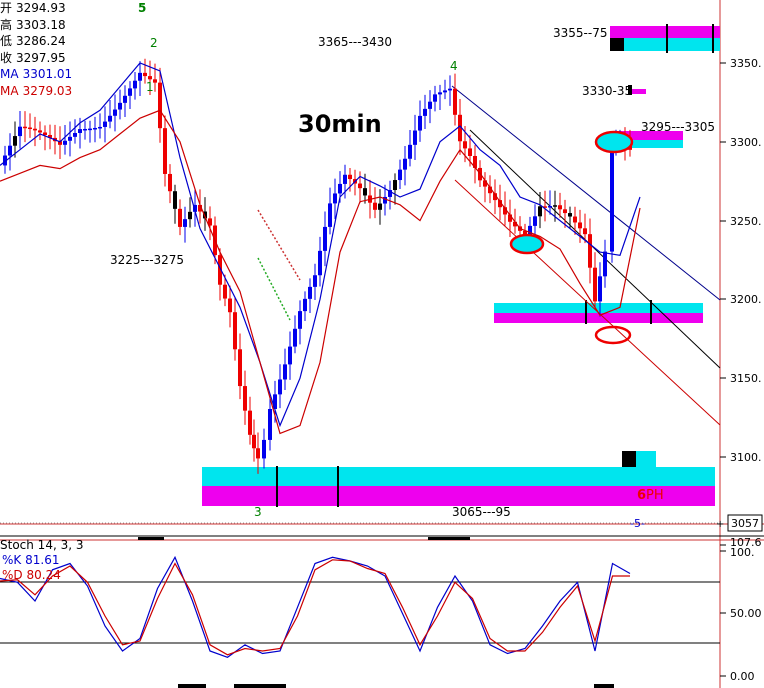 The height and width of the screenshot is (688, 764). I want to click on current-price-label: 3057 +, so click(381, 523).